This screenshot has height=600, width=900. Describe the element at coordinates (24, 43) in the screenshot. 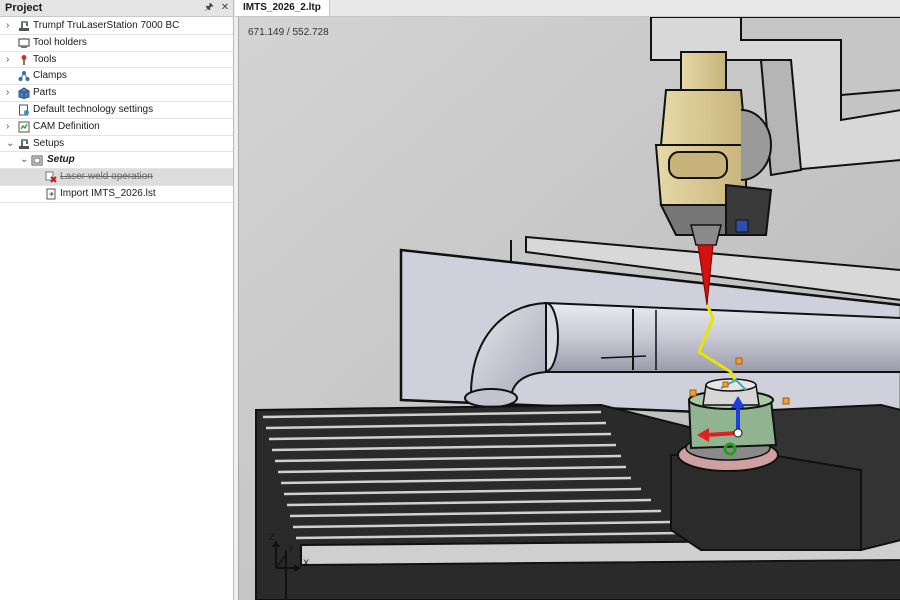

I see `tool-holder-icon` at that location.